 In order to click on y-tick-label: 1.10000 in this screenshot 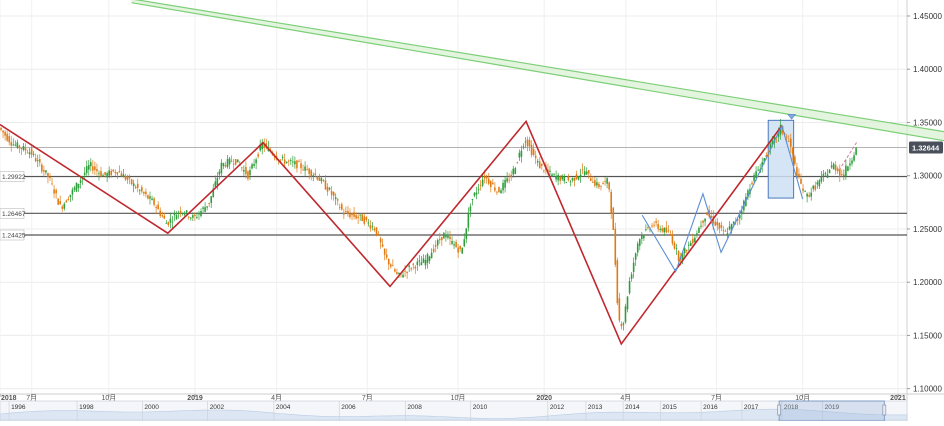, I will do `click(927, 389)`.